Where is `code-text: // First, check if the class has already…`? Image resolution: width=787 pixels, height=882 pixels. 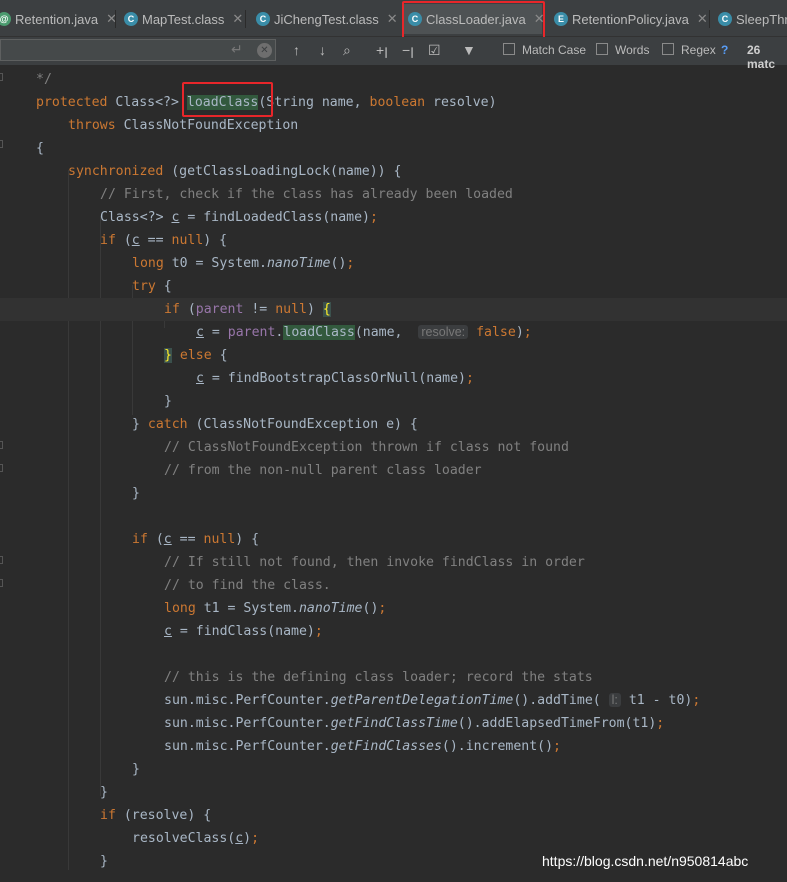
code-text: // First, check if the class has already… is located at coordinates (306, 194).